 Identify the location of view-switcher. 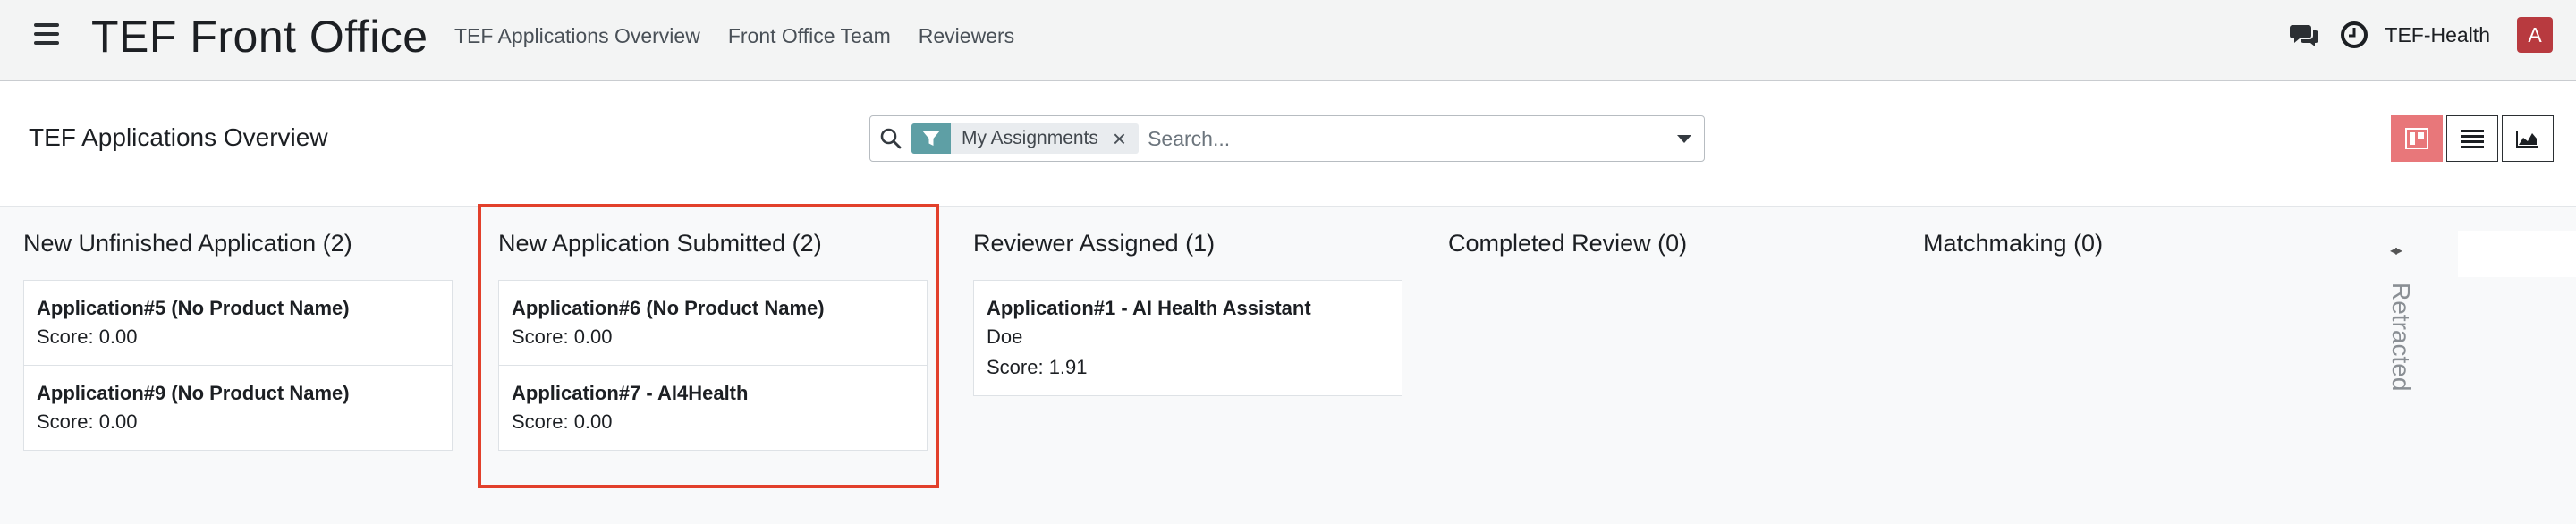
(2470, 138).